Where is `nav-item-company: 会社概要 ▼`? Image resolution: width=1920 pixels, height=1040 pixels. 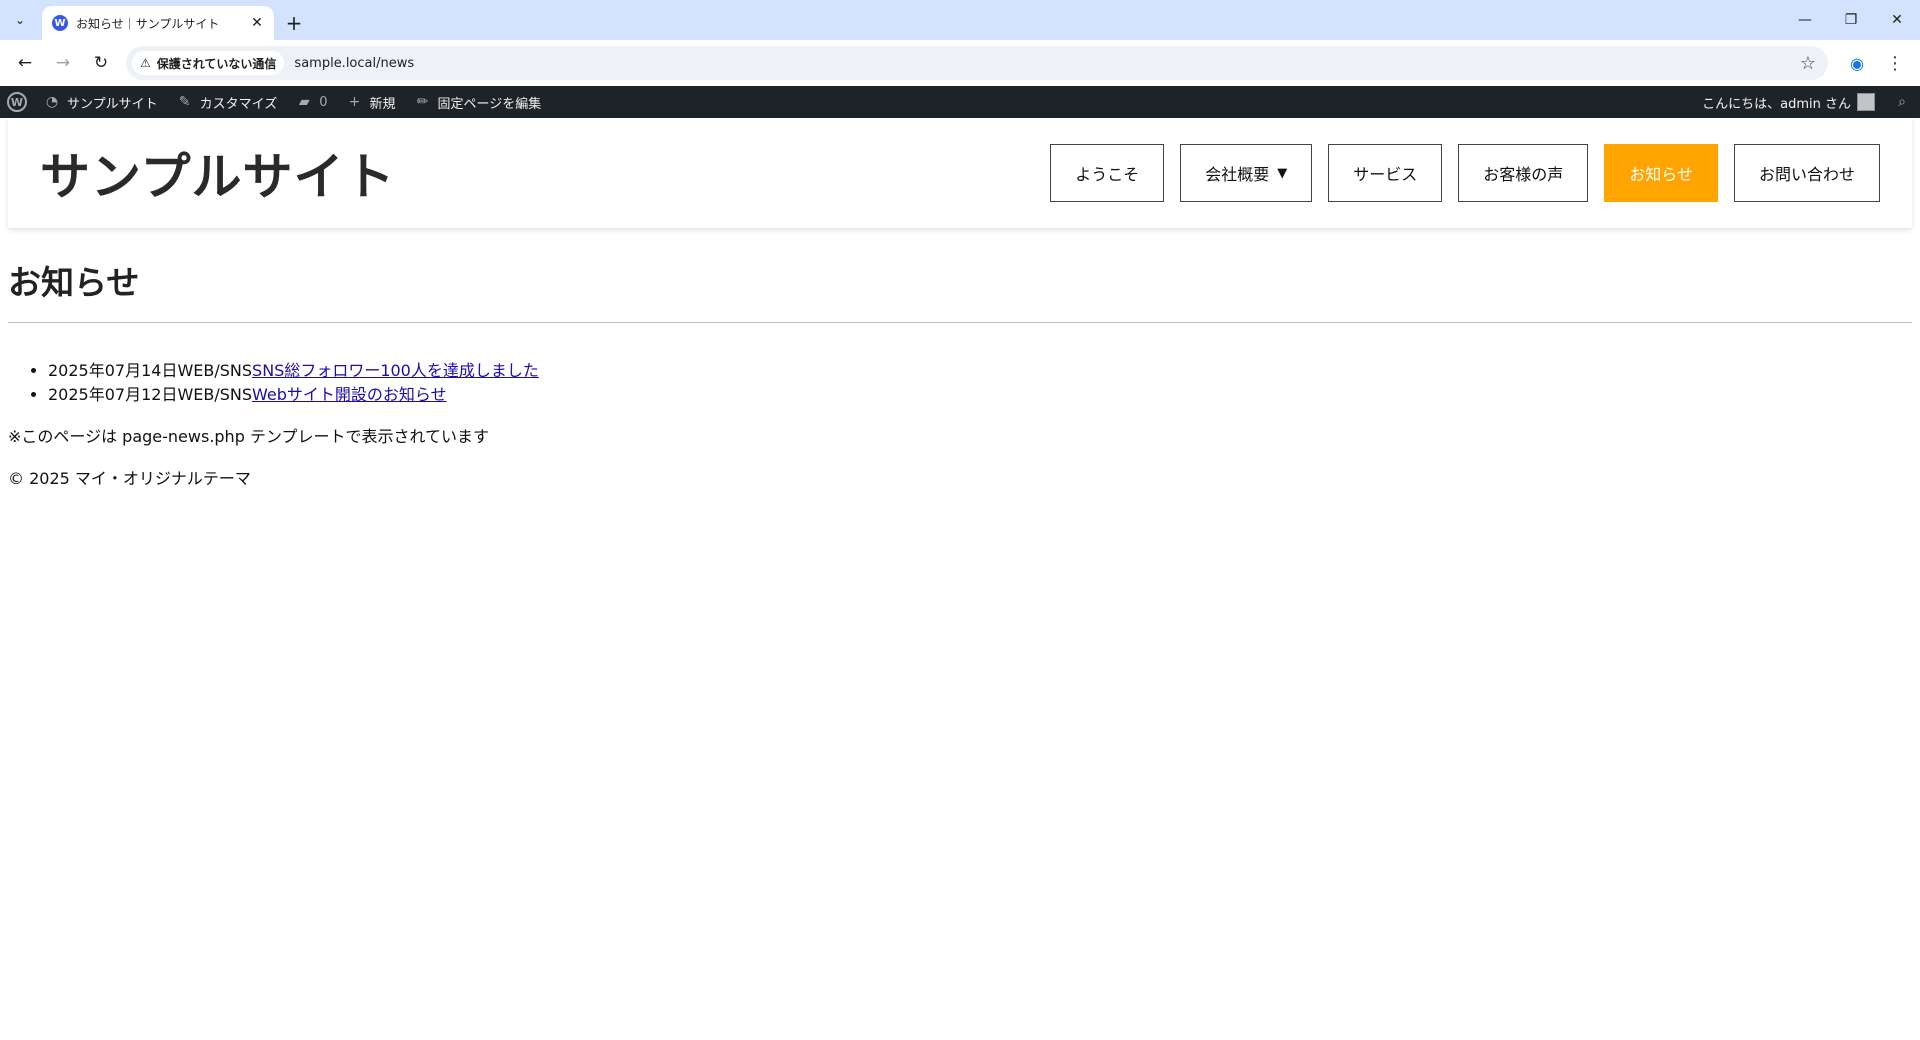
nav-item-company: 会社概要 ▼ is located at coordinates (1246, 173).